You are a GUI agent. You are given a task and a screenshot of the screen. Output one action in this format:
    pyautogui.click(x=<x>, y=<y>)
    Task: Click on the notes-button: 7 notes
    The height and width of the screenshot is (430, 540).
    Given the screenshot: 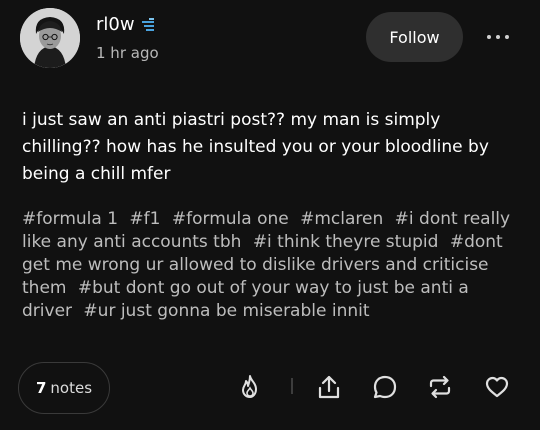 What is the action you would take?
    pyautogui.click(x=64, y=388)
    